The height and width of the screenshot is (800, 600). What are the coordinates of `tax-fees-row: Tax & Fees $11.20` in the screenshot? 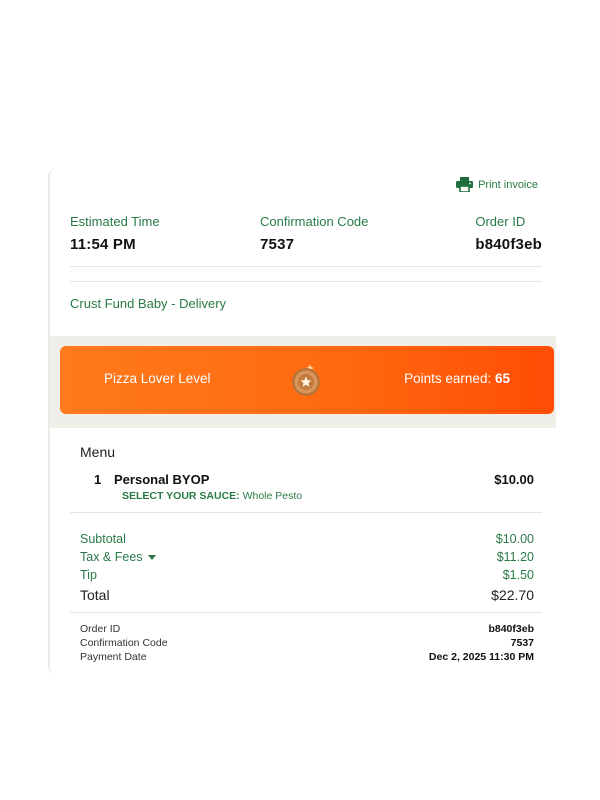 It's located at (307, 557).